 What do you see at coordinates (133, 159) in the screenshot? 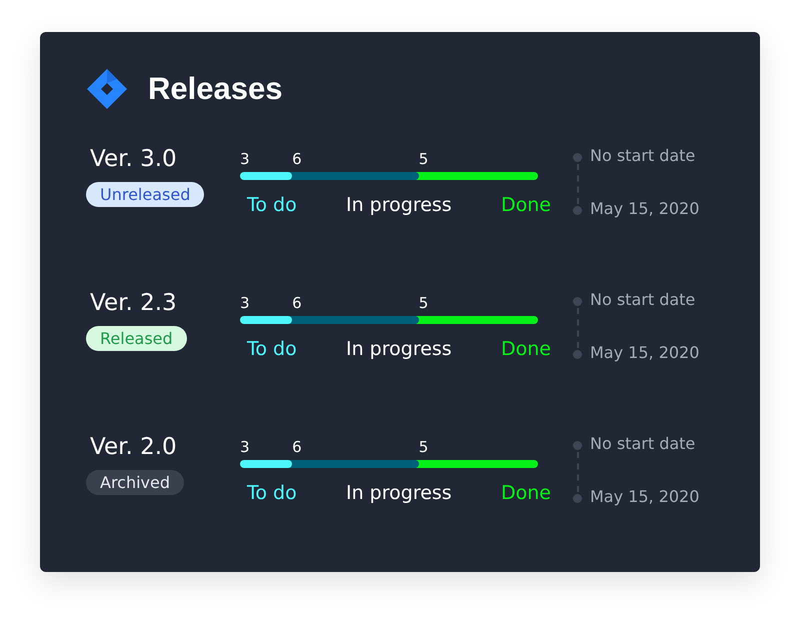
I see `version-title: Ver. 3.0` at bounding box center [133, 159].